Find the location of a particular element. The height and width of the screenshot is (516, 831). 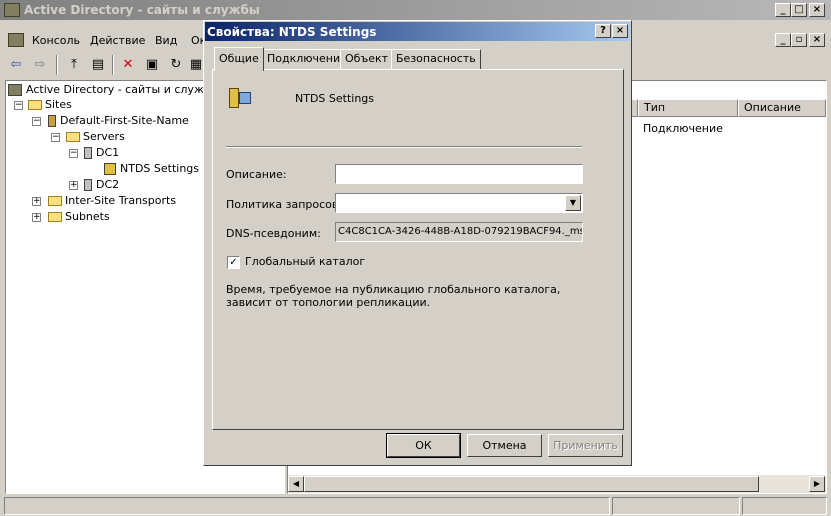

mdi-close-button: × is located at coordinates (817, 40).